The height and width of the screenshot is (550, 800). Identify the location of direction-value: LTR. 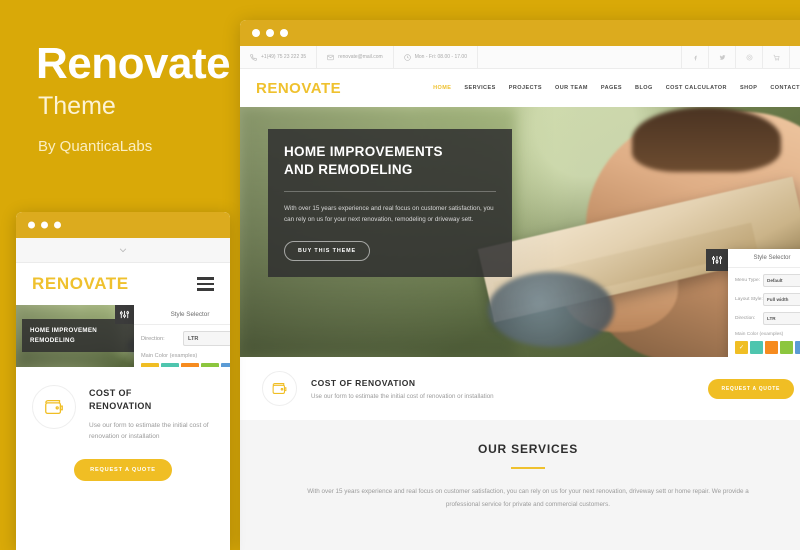
(771, 318).